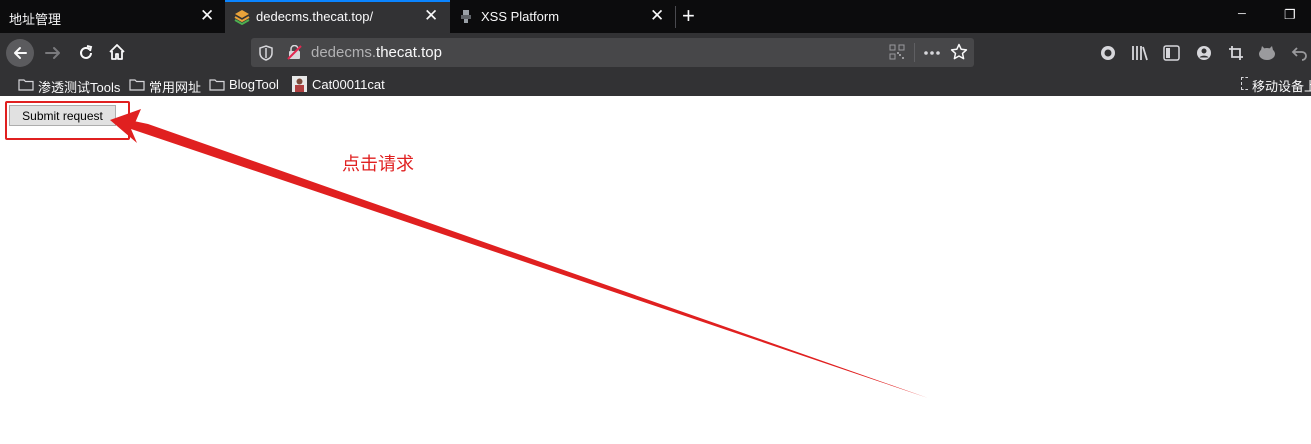  Describe the element at coordinates (117, 54) in the screenshot. I see `home-button` at that location.